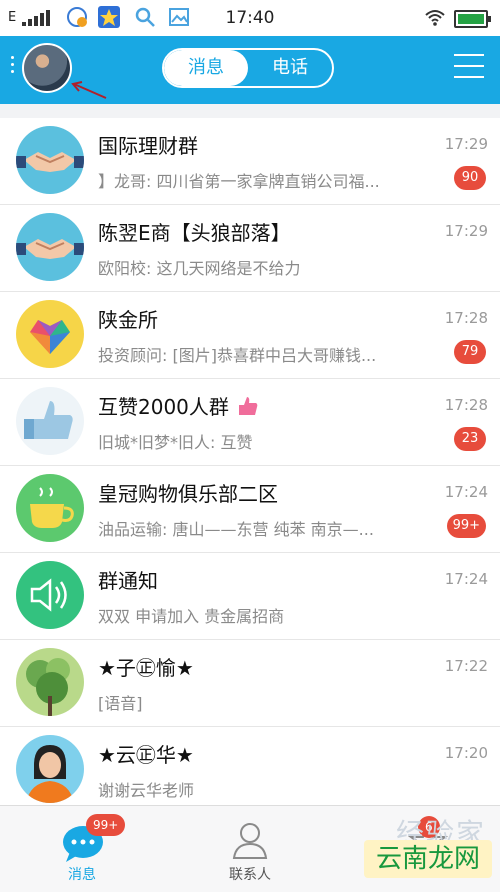 This screenshot has height=892, width=500. What do you see at coordinates (47, 68) in the screenshot?
I see `my-avatar` at bounding box center [47, 68].